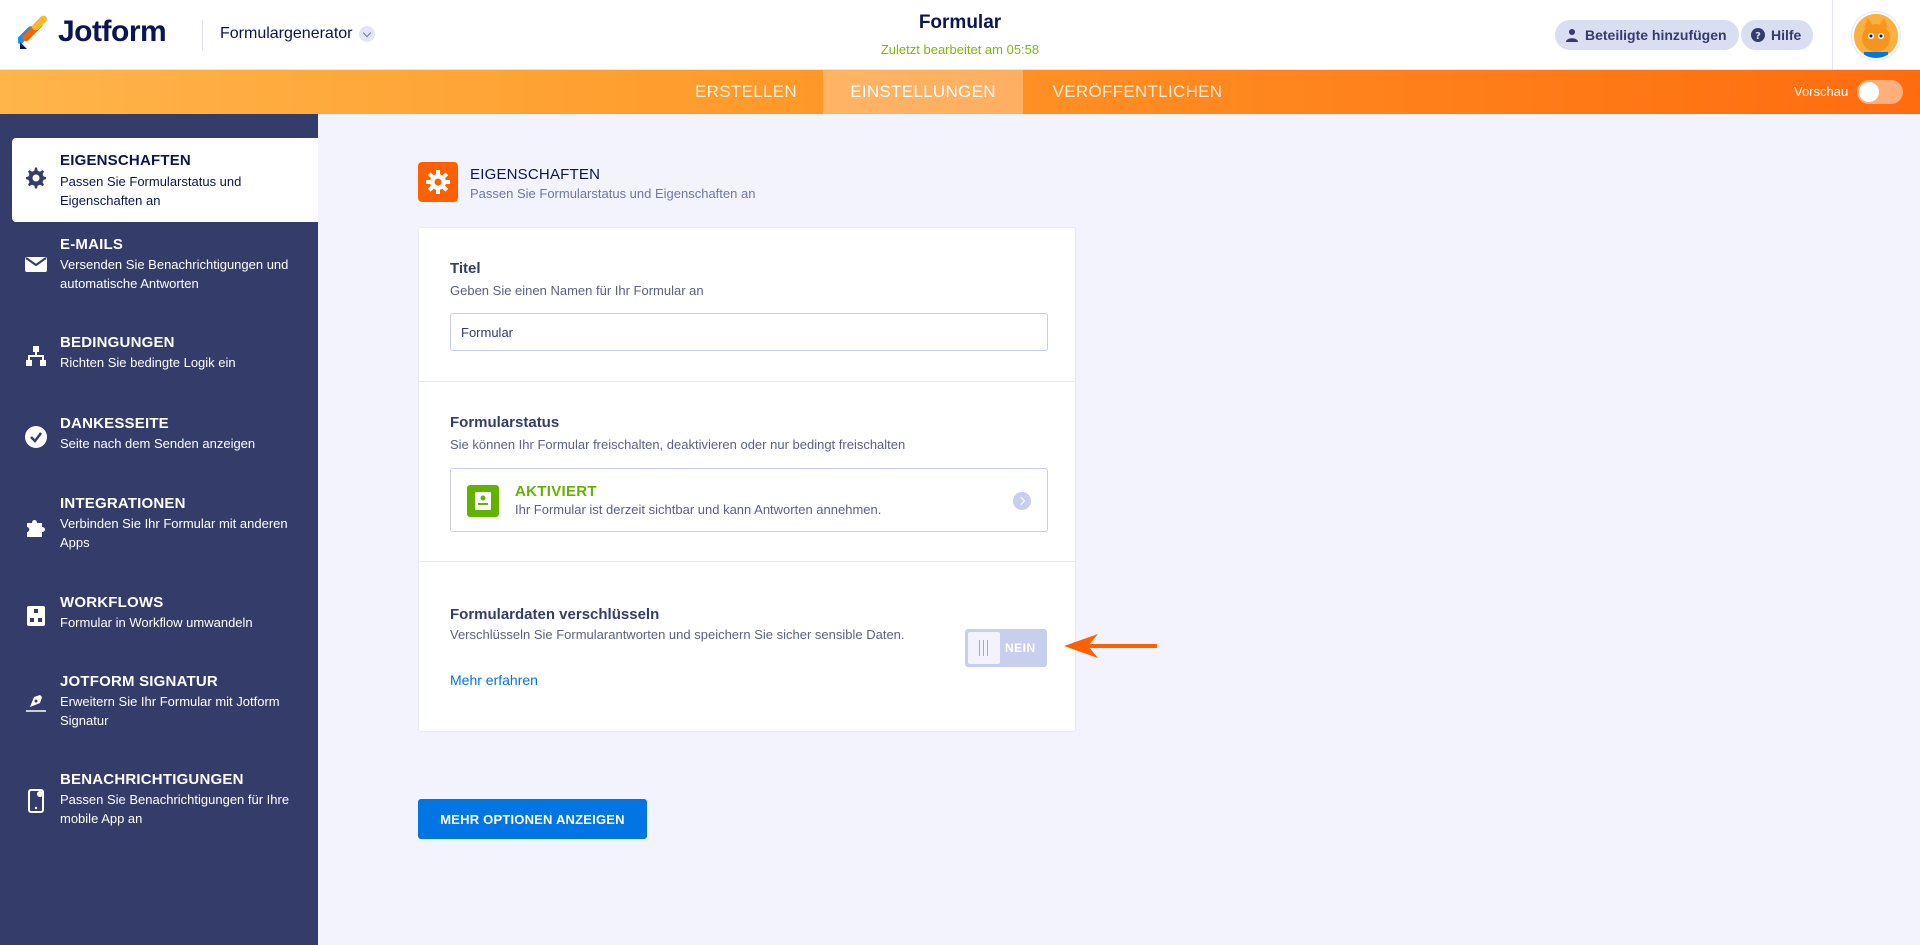  Describe the element at coordinates (117, 342) in the screenshot. I see `sidebar-item-title: BEDINGUNGEN` at that location.